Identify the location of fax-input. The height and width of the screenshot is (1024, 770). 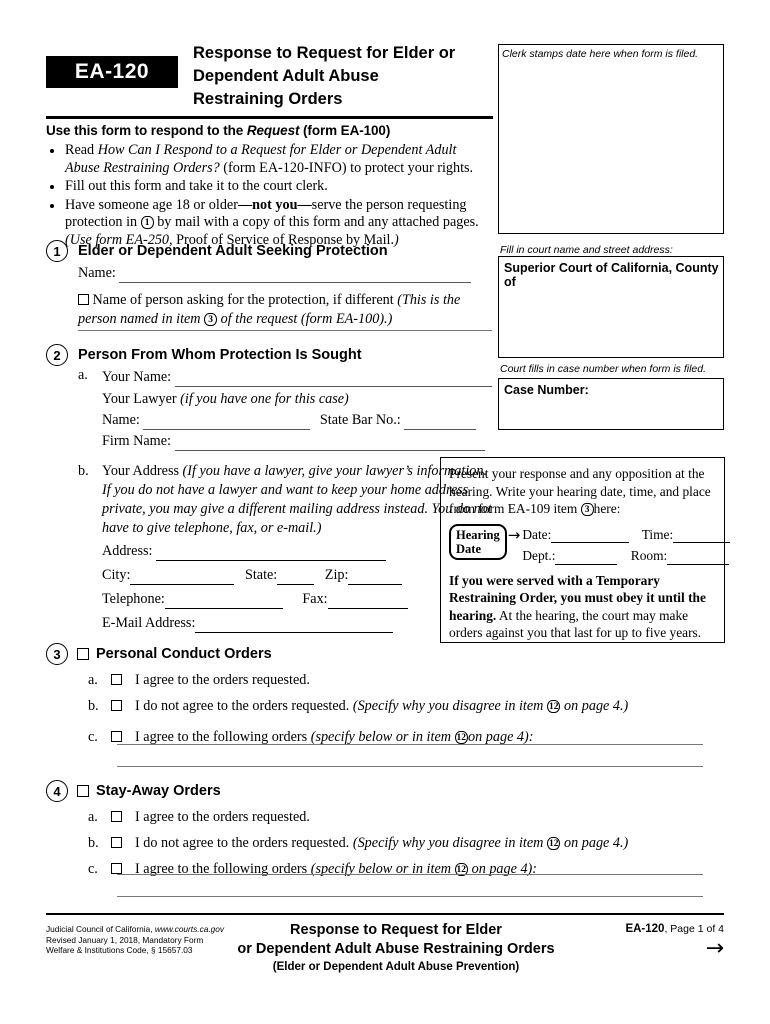
(367, 602).